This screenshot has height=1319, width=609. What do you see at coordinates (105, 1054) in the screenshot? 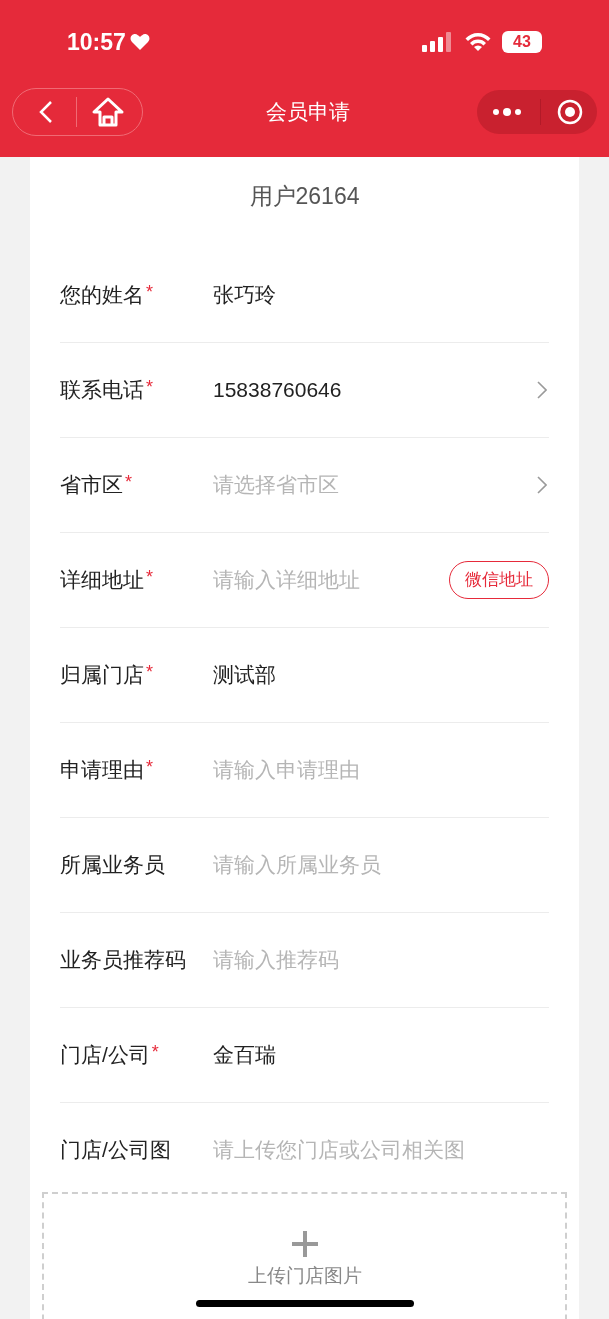
I see `field-label: 门店/公司` at bounding box center [105, 1054].